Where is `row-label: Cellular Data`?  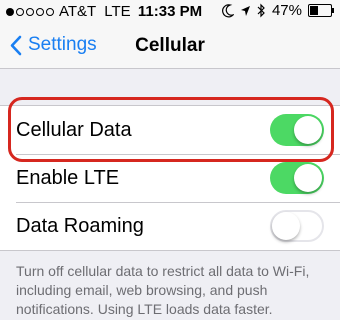 row-label: Cellular Data is located at coordinates (74, 130).